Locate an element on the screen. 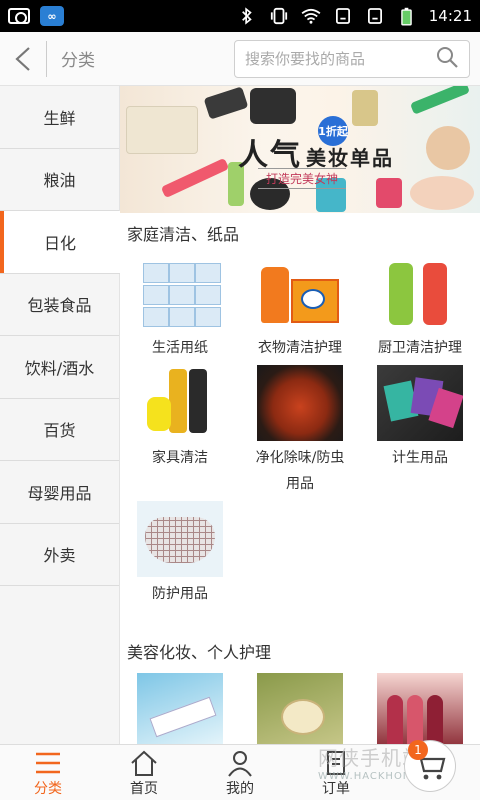 Image resolution: width=480 pixels, height=800 pixels. bluetooth-icon is located at coordinates (247, 16).